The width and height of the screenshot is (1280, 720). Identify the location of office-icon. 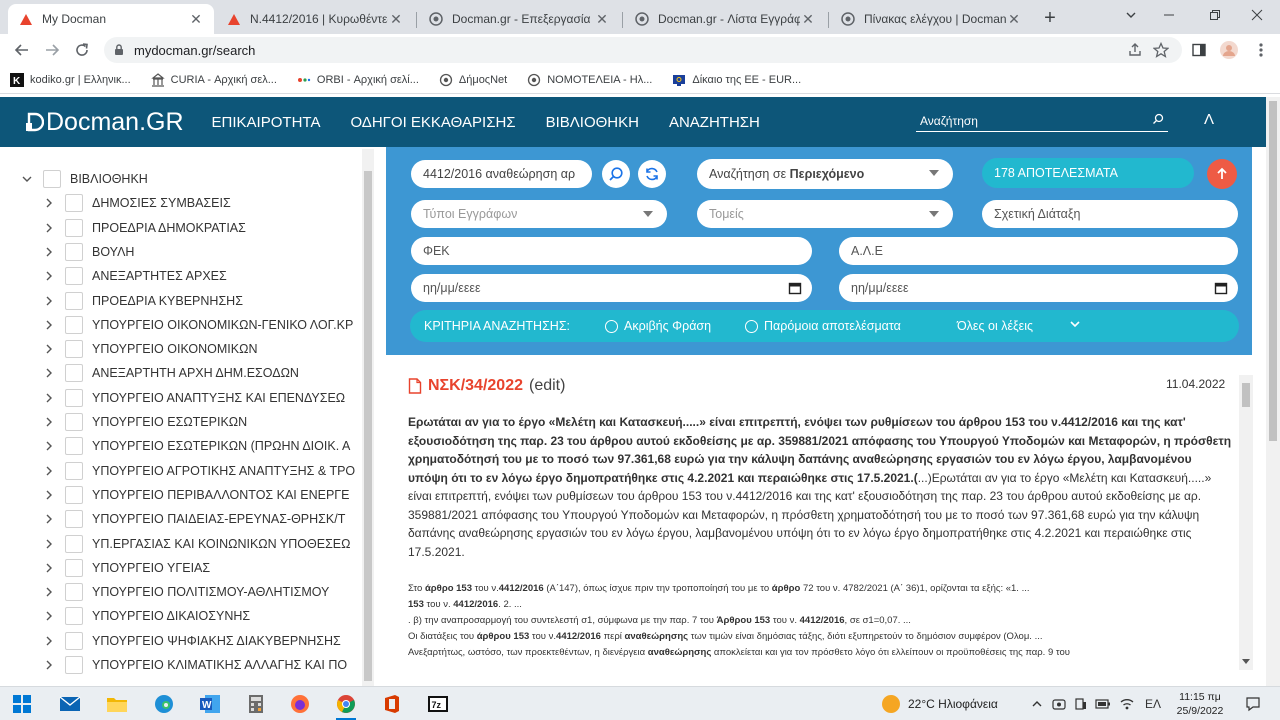
(392, 704).